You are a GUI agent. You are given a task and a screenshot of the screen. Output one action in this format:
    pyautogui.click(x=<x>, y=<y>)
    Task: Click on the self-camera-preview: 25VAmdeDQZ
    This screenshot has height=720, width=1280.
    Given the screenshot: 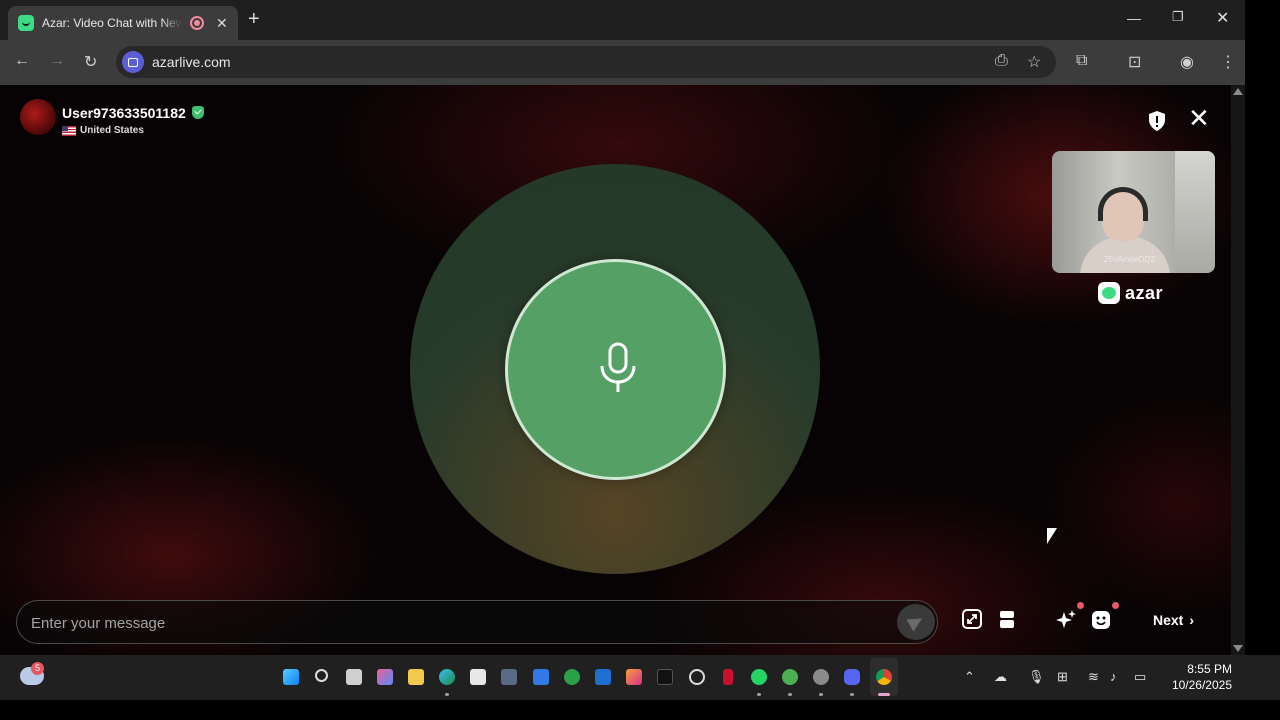 What is the action you would take?
    pyautogui.click(x=1133, y=212)
    